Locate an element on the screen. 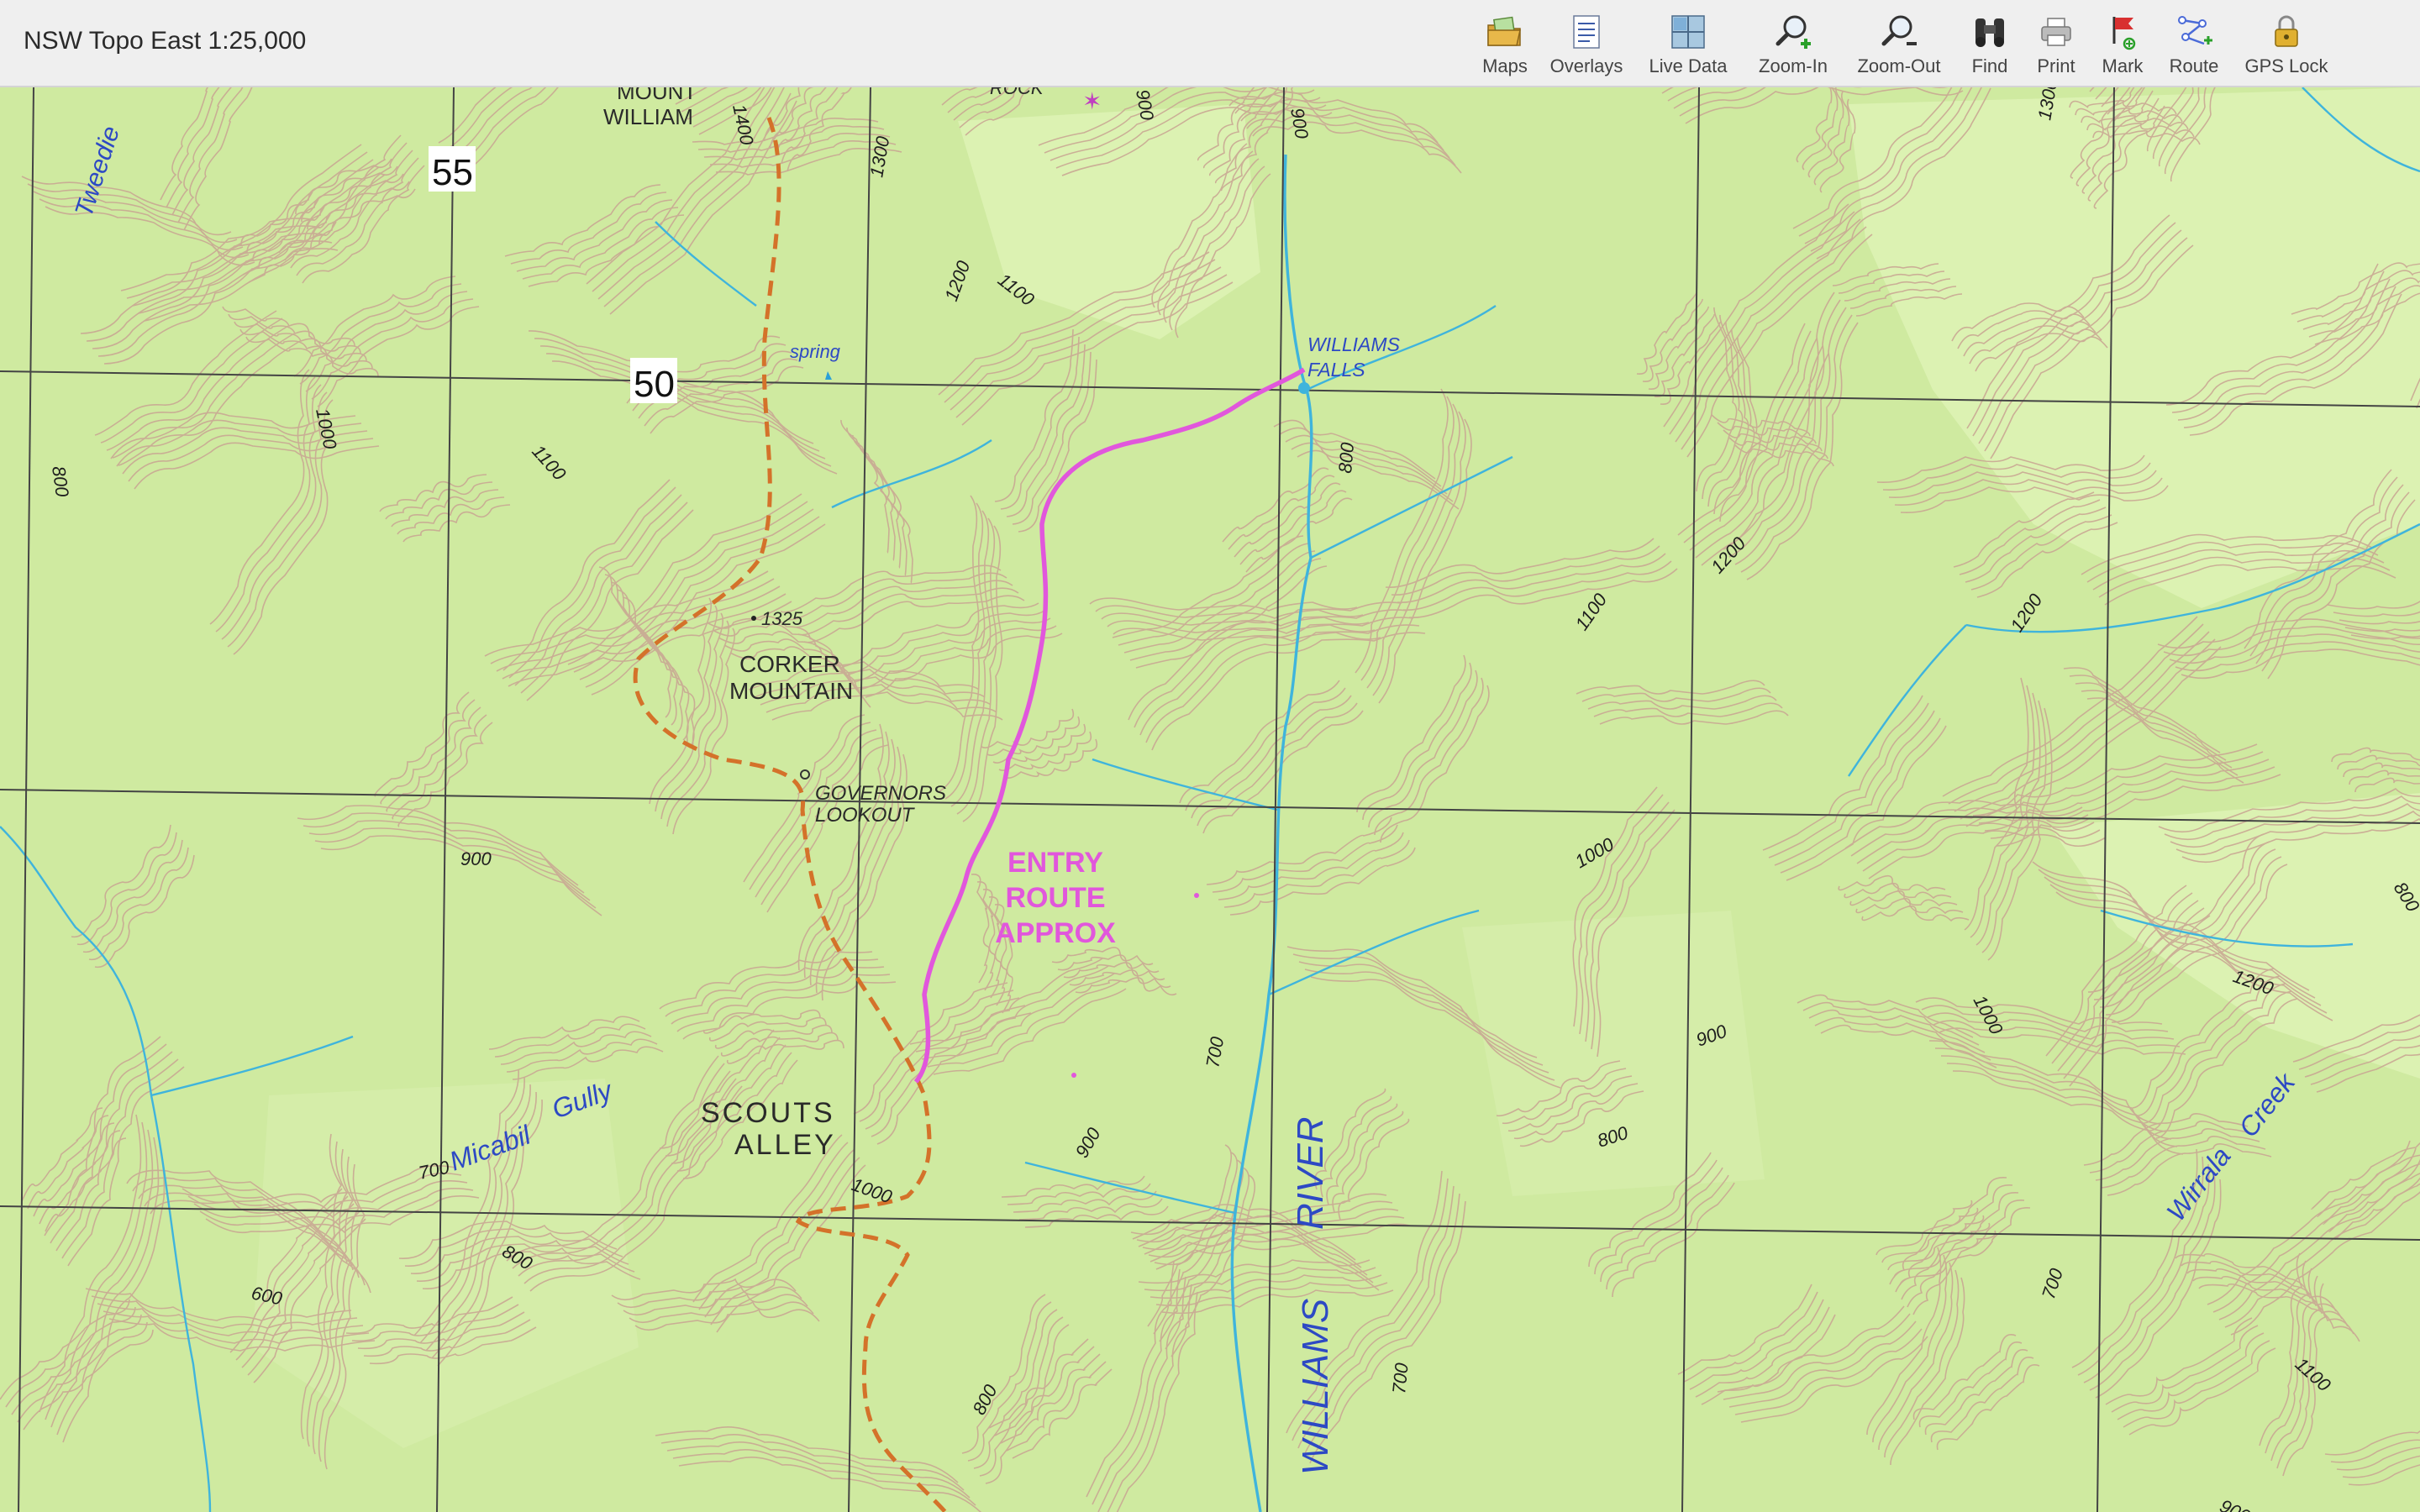 This screenshot has height=1512, width=2420. water-name-tweedie: Tweedie is located at coordinates (97, 171).